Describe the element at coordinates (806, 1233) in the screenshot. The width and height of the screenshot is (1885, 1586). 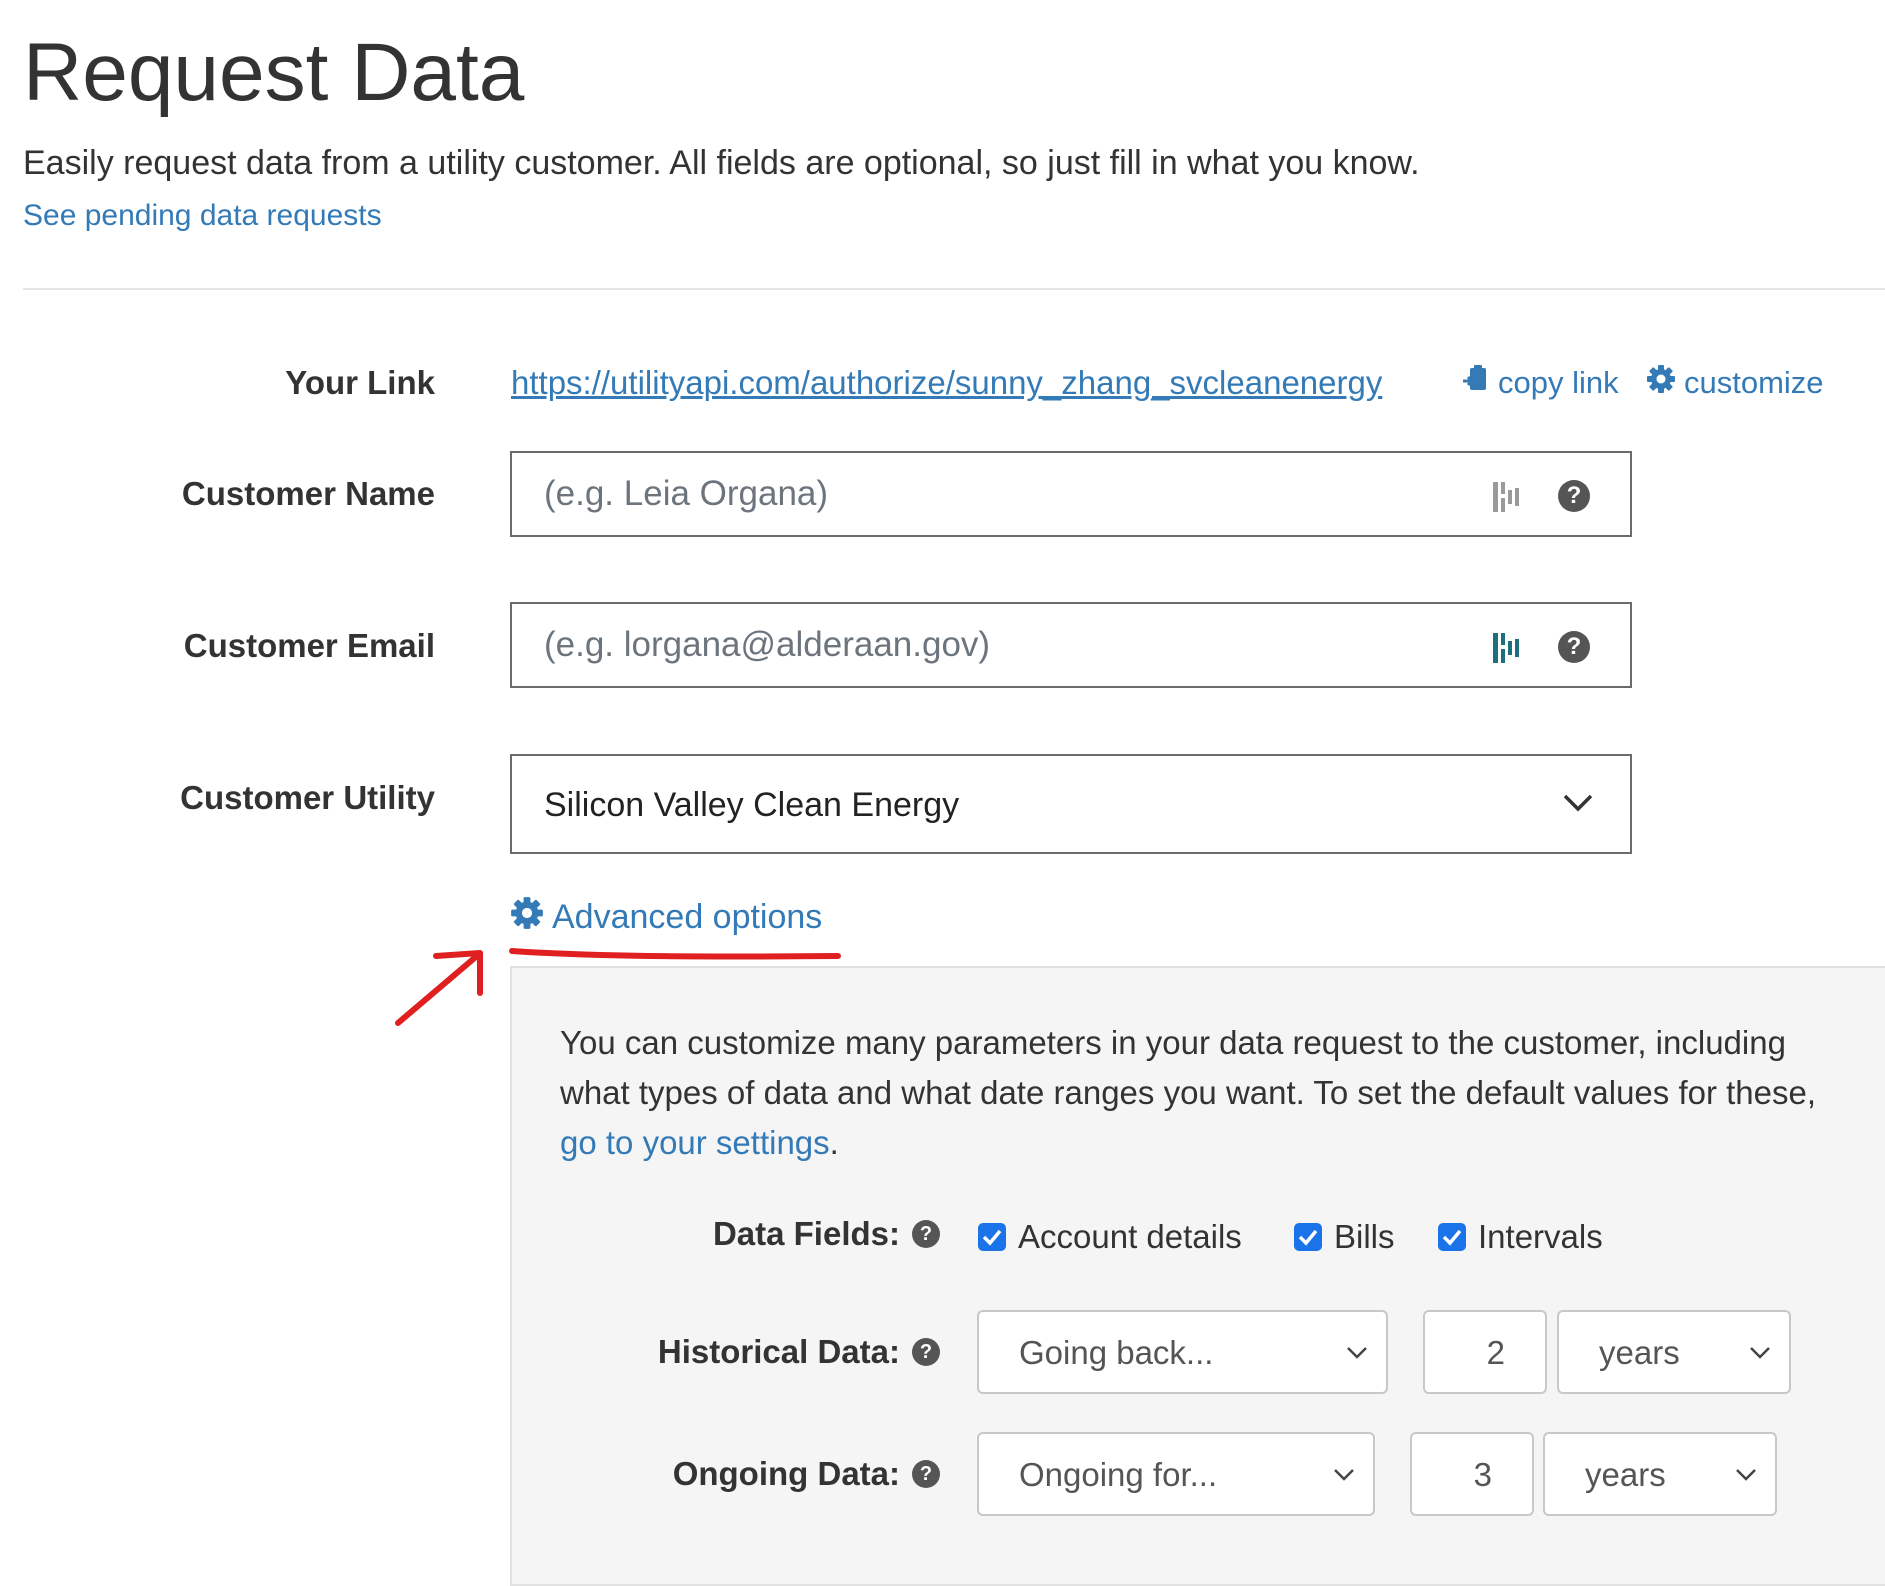
I see `data-fields-label-text: Data Fields:` at that location.